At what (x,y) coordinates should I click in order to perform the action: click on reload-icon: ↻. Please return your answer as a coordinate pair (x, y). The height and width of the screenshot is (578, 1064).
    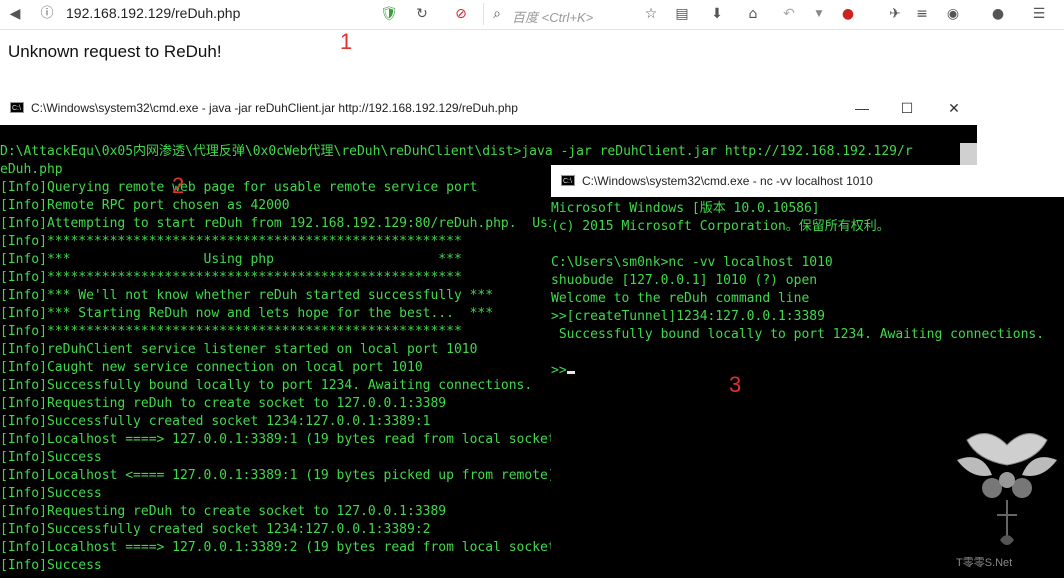
    Looking at the image, I should click on (422, 14).